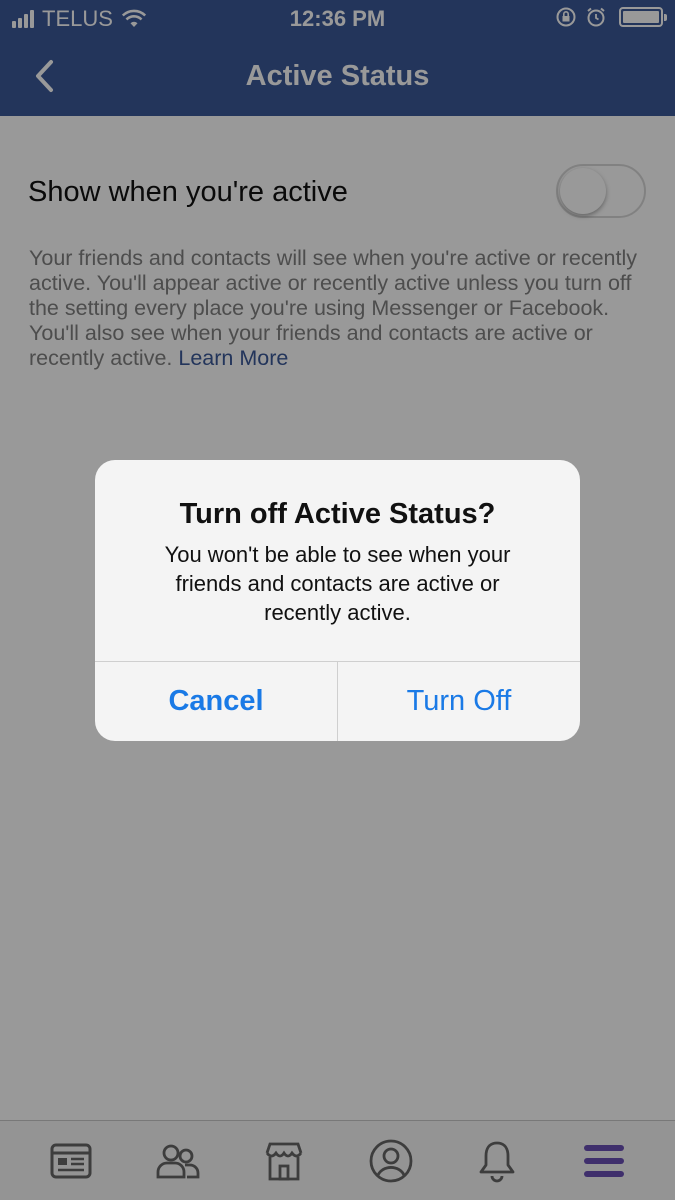 The height and width of the screenshot is (1200, 675). What do you see at coordinates (459, 701) in the screenshot?
I see `turn-off-button: Turn Off` at bounding box center [459, 701].